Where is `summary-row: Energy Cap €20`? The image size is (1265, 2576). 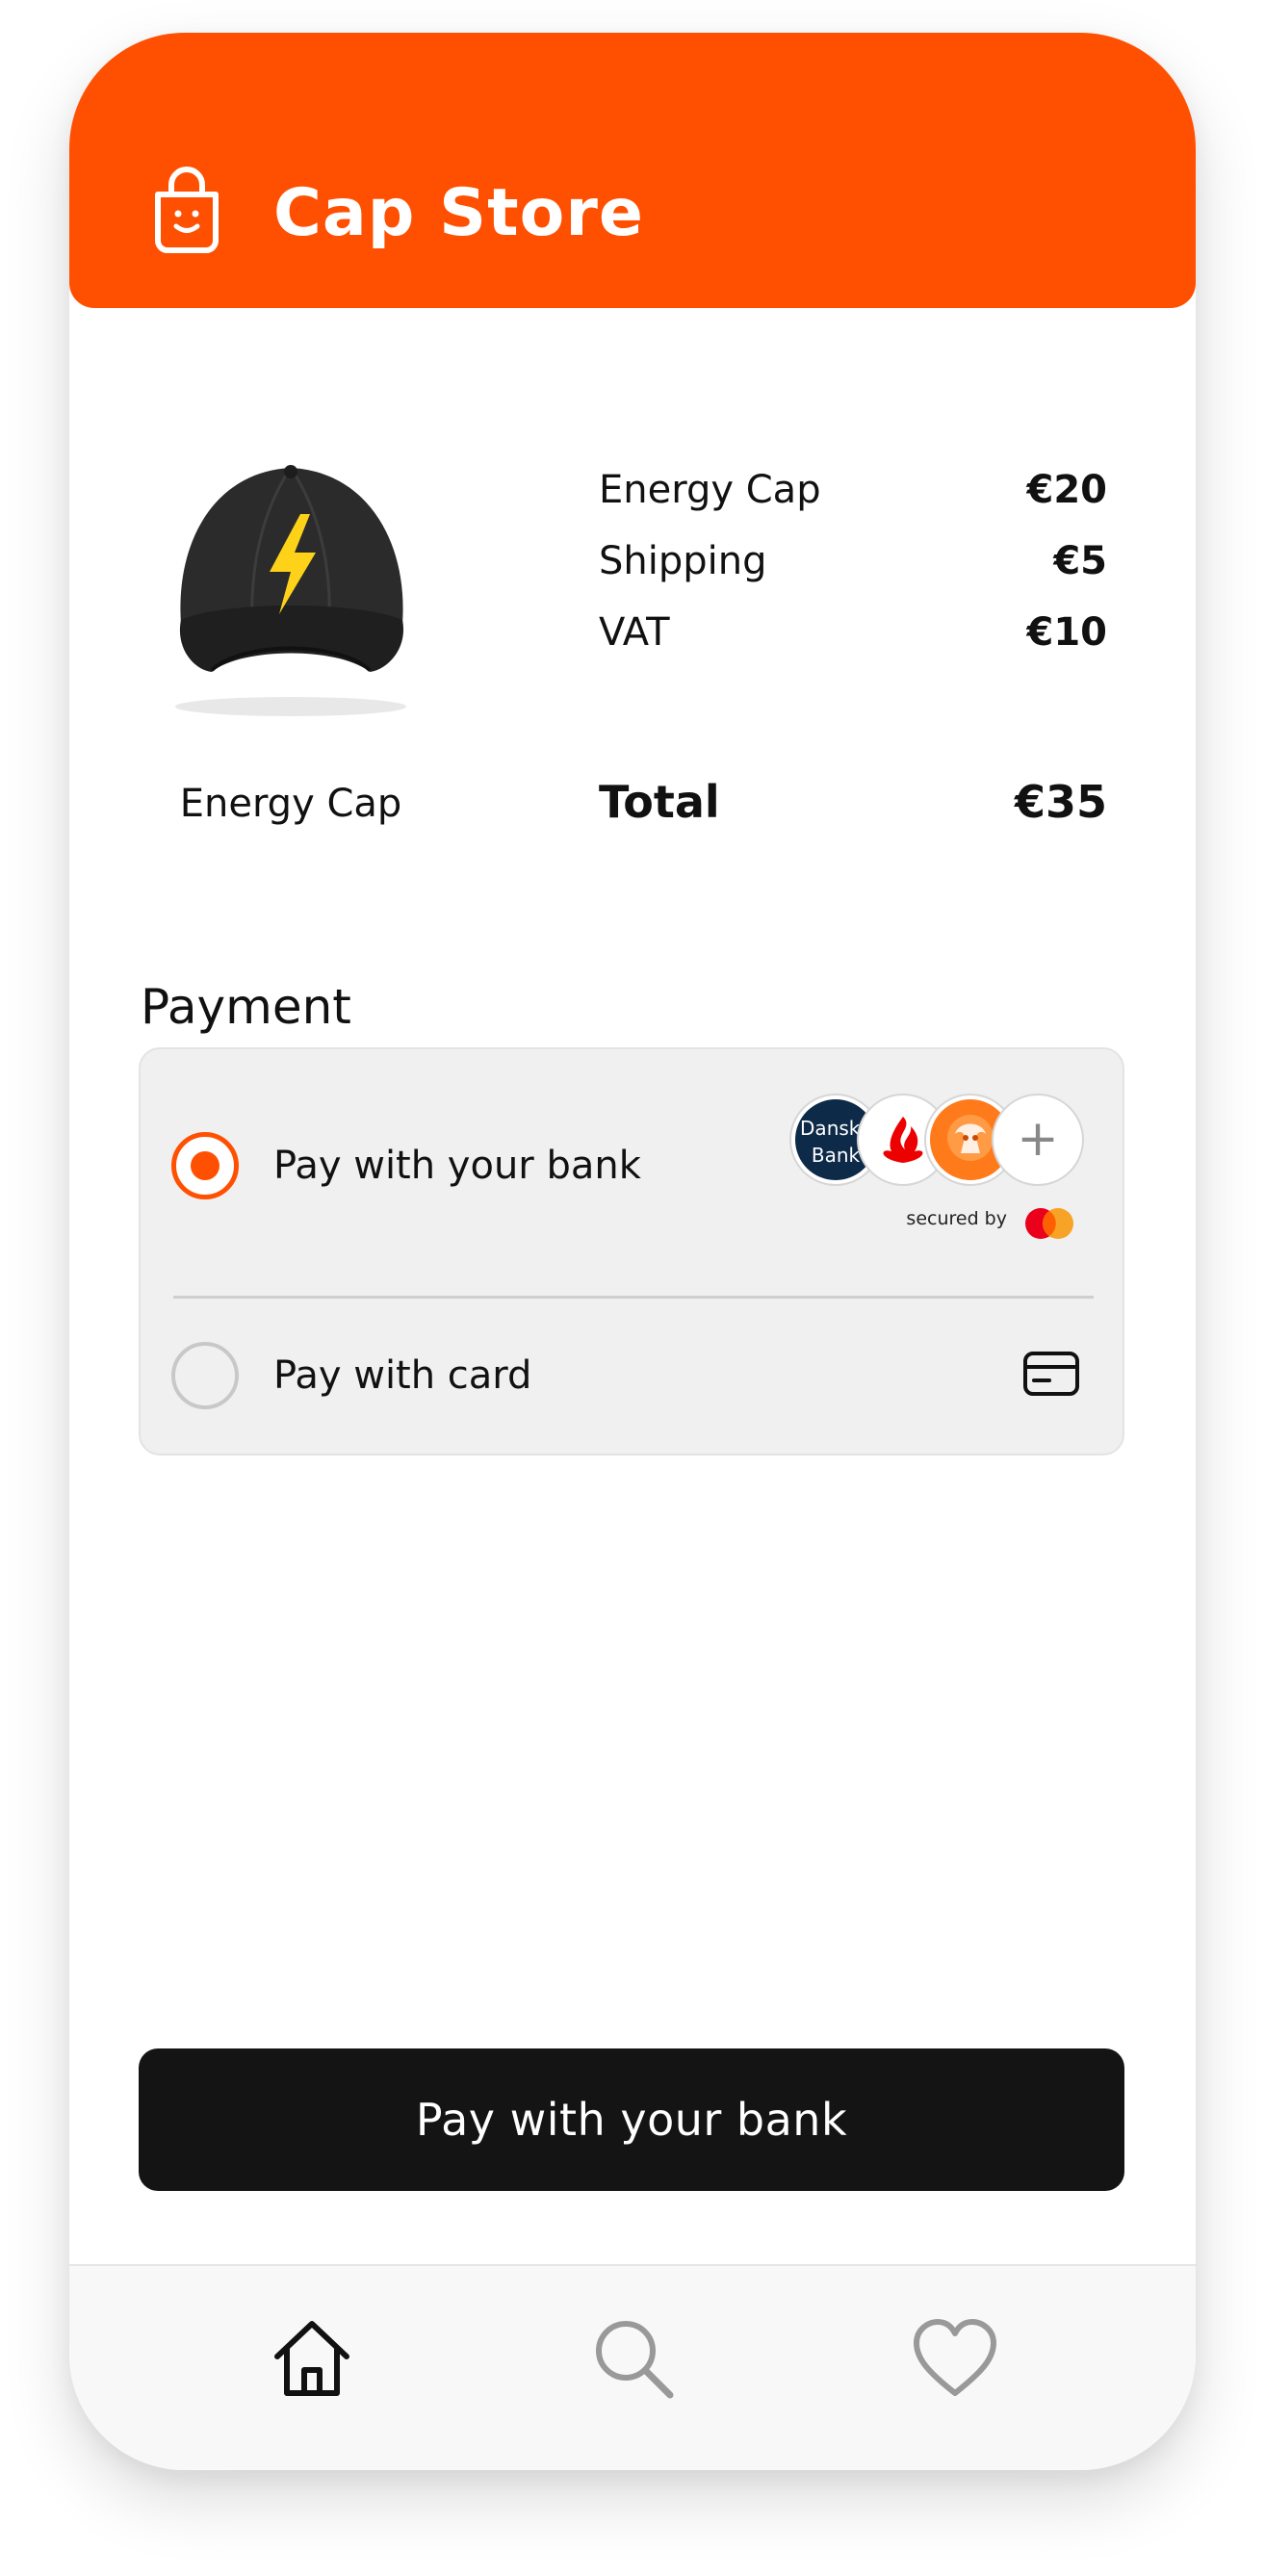 summary-row: Energy Cap €20 is located at coordinates (853, 490).